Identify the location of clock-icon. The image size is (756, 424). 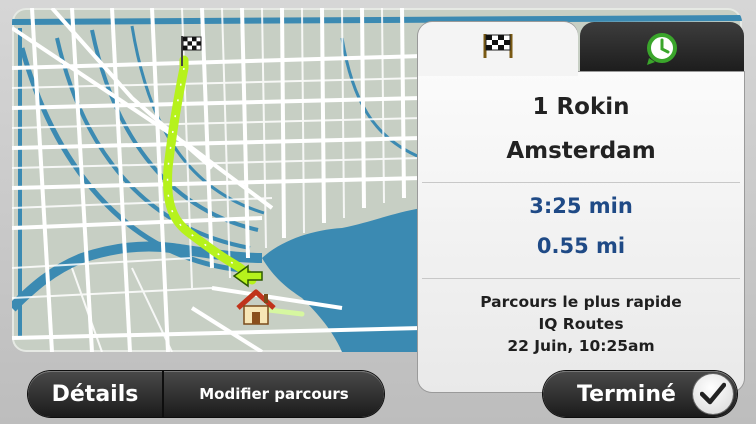
(662, 49).